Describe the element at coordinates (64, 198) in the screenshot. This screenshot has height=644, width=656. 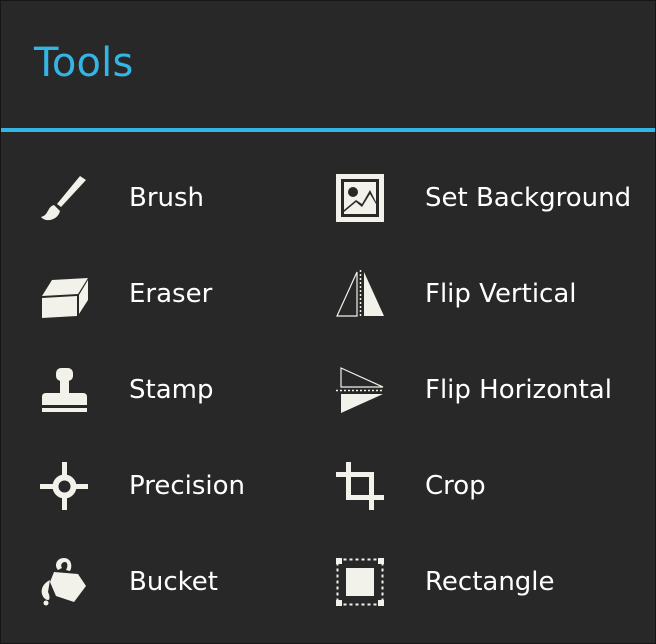
I see `brush-icon` at that location.